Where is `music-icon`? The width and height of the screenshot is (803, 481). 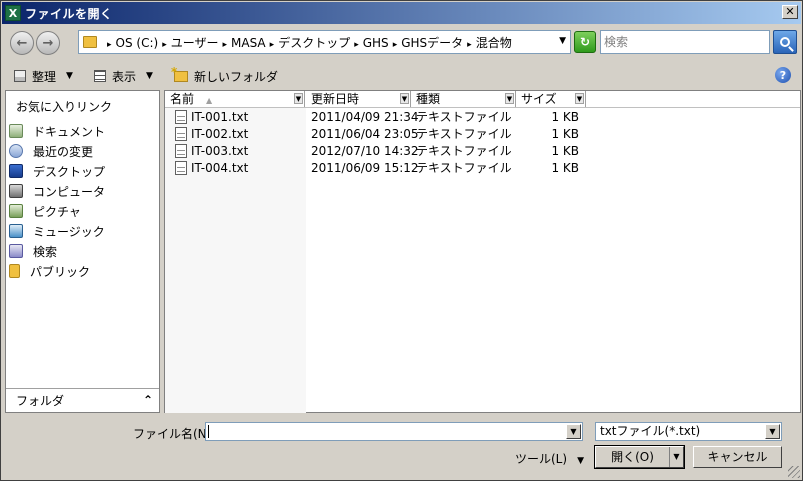
music-icon is located at coordinates (16, 231).